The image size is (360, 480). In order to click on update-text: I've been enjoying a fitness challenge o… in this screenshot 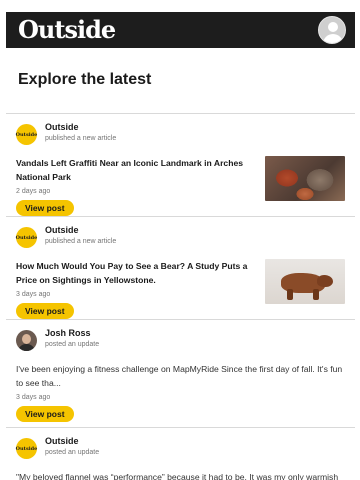, I will do `click(179, 376)`.